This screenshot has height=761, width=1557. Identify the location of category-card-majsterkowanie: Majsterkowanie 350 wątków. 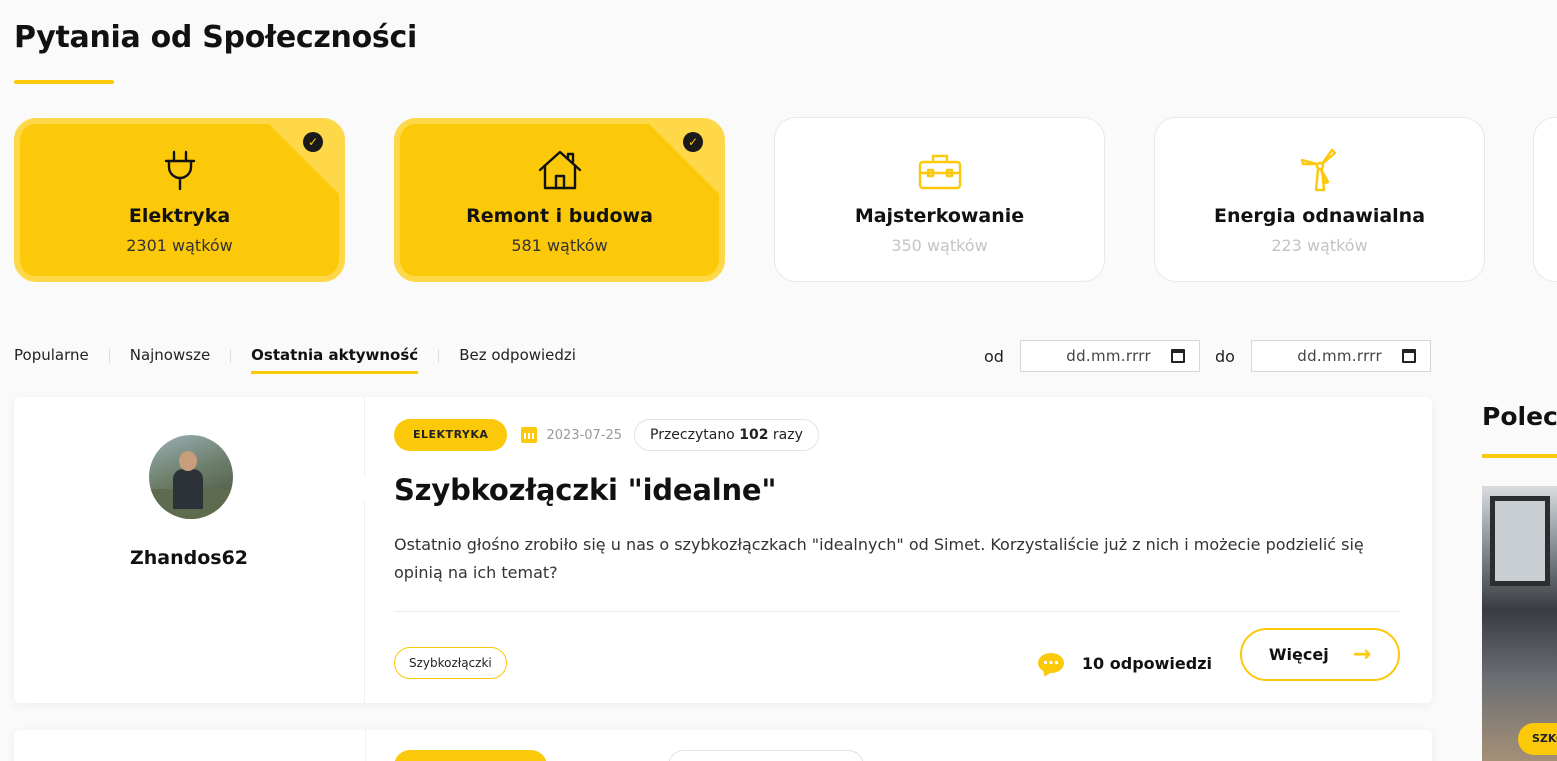
(939, 199).